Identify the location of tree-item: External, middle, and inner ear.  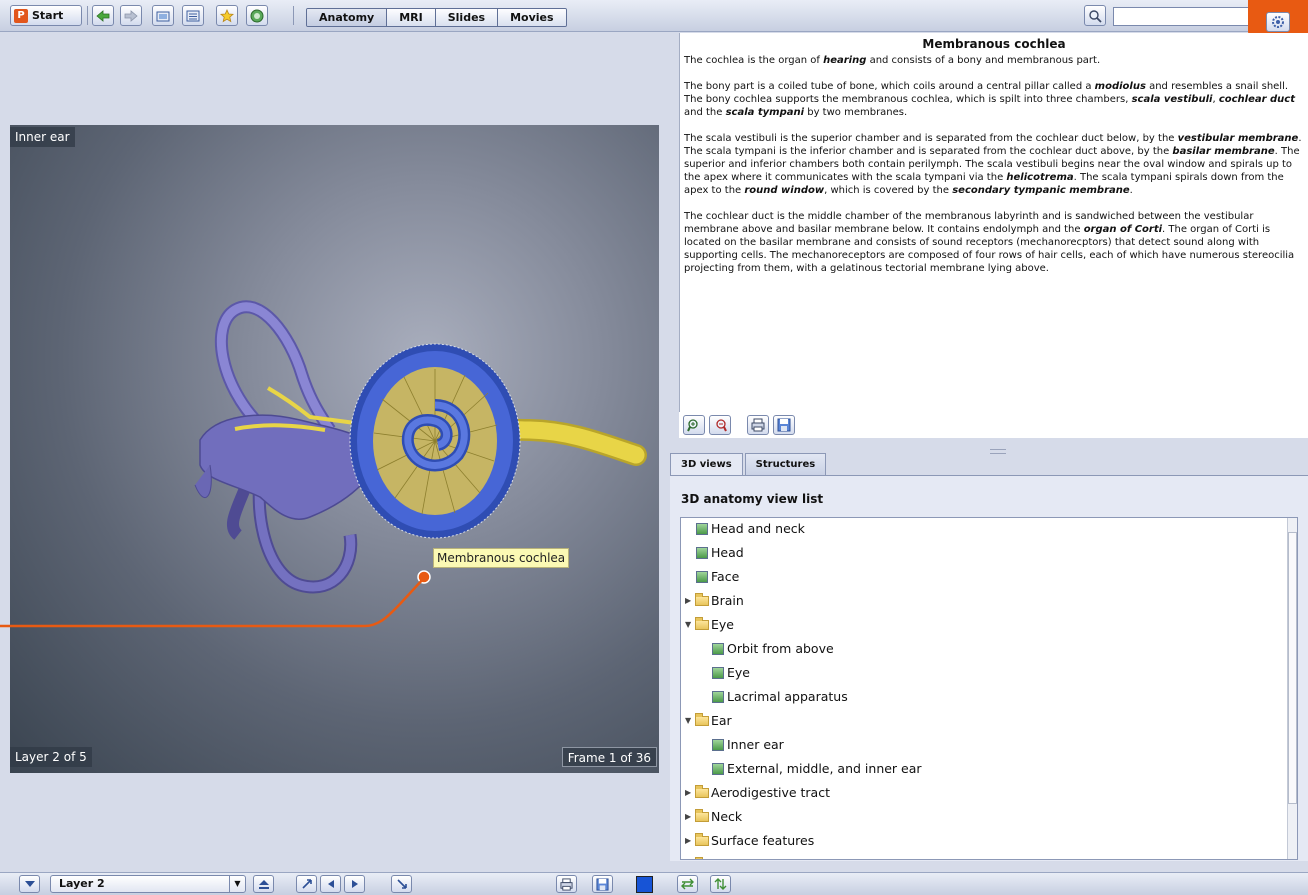
(817, 769).